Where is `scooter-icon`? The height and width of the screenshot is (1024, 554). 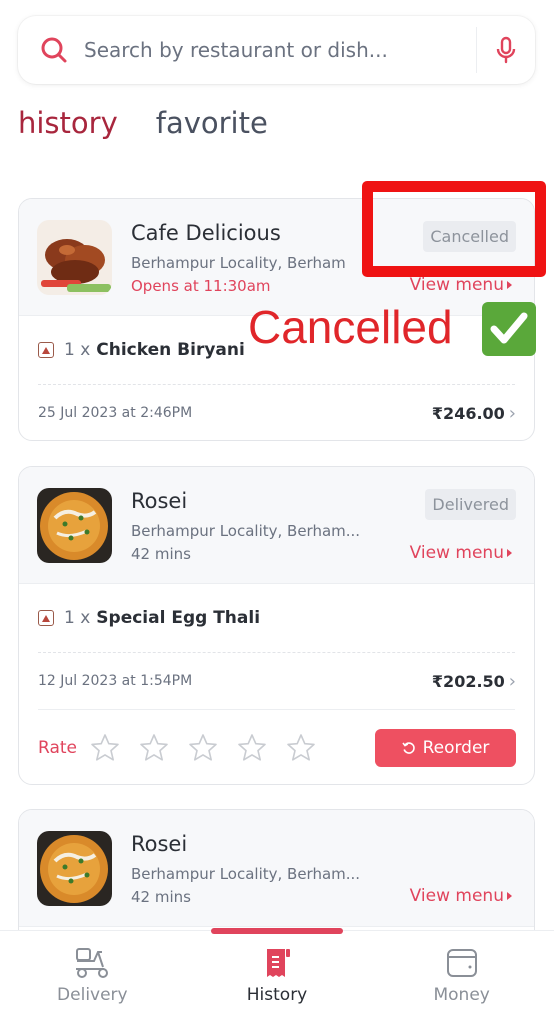 scooter-icon is located at coordinates (92, 963).